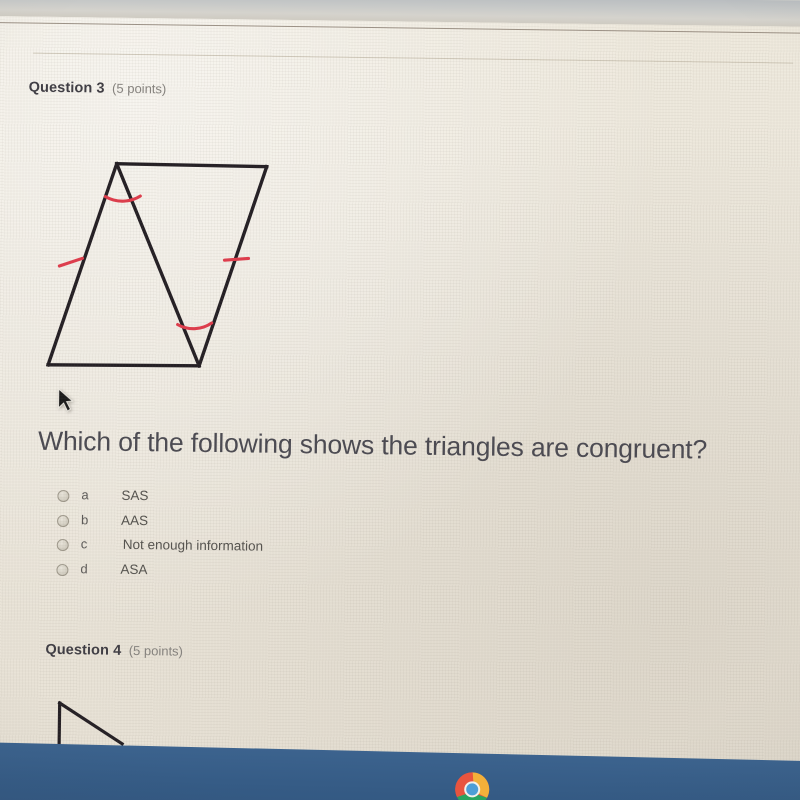  I want to click on side-vertical-leg, so click(59, 725).